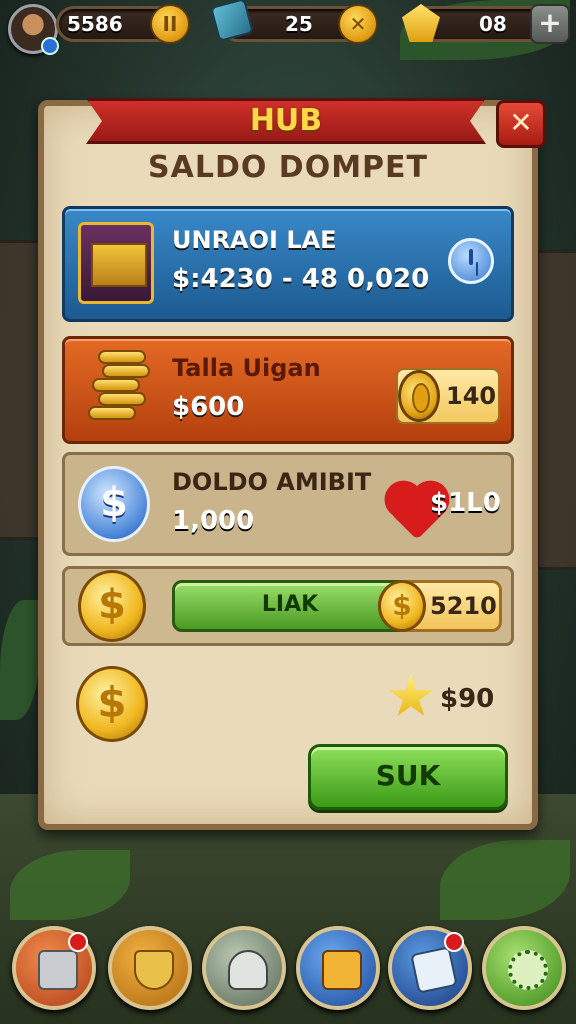 Image resolution: width=576 pixels, height=1024 pixels. I want to click on quest-shield-icon, so click(154, 970).